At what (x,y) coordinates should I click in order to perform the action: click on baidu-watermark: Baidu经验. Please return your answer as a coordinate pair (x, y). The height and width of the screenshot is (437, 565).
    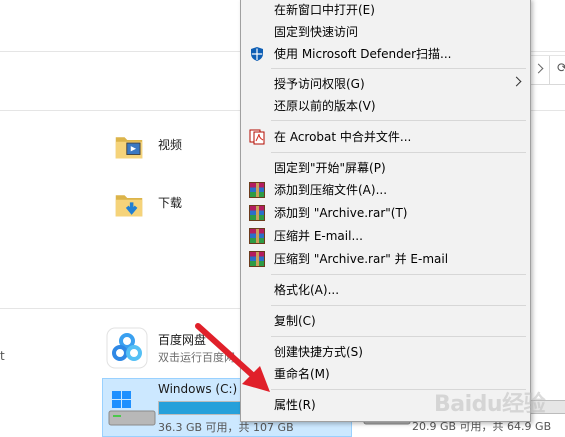
    Looking at the image, I should click on (490, 402).